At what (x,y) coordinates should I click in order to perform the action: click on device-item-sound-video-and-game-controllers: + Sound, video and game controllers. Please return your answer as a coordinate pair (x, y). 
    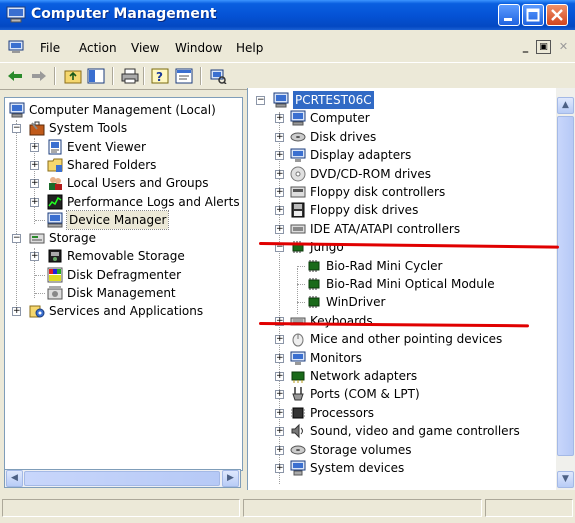
    Looking at the image, I should click on (411, 431).